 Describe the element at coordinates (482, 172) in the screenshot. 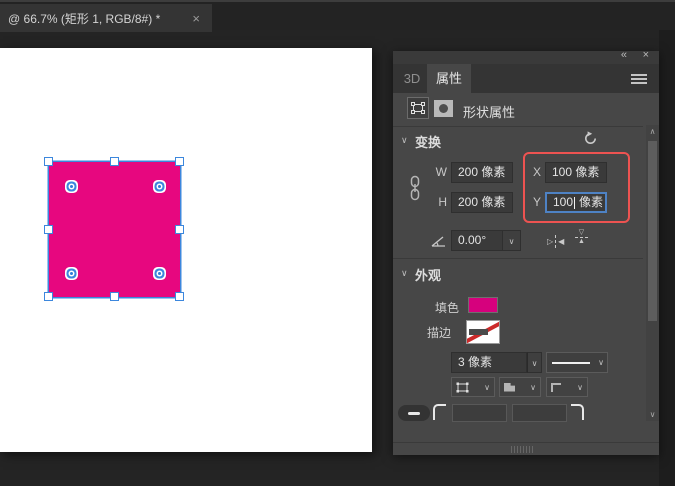

I see `width-input: 200 像素` at that location.